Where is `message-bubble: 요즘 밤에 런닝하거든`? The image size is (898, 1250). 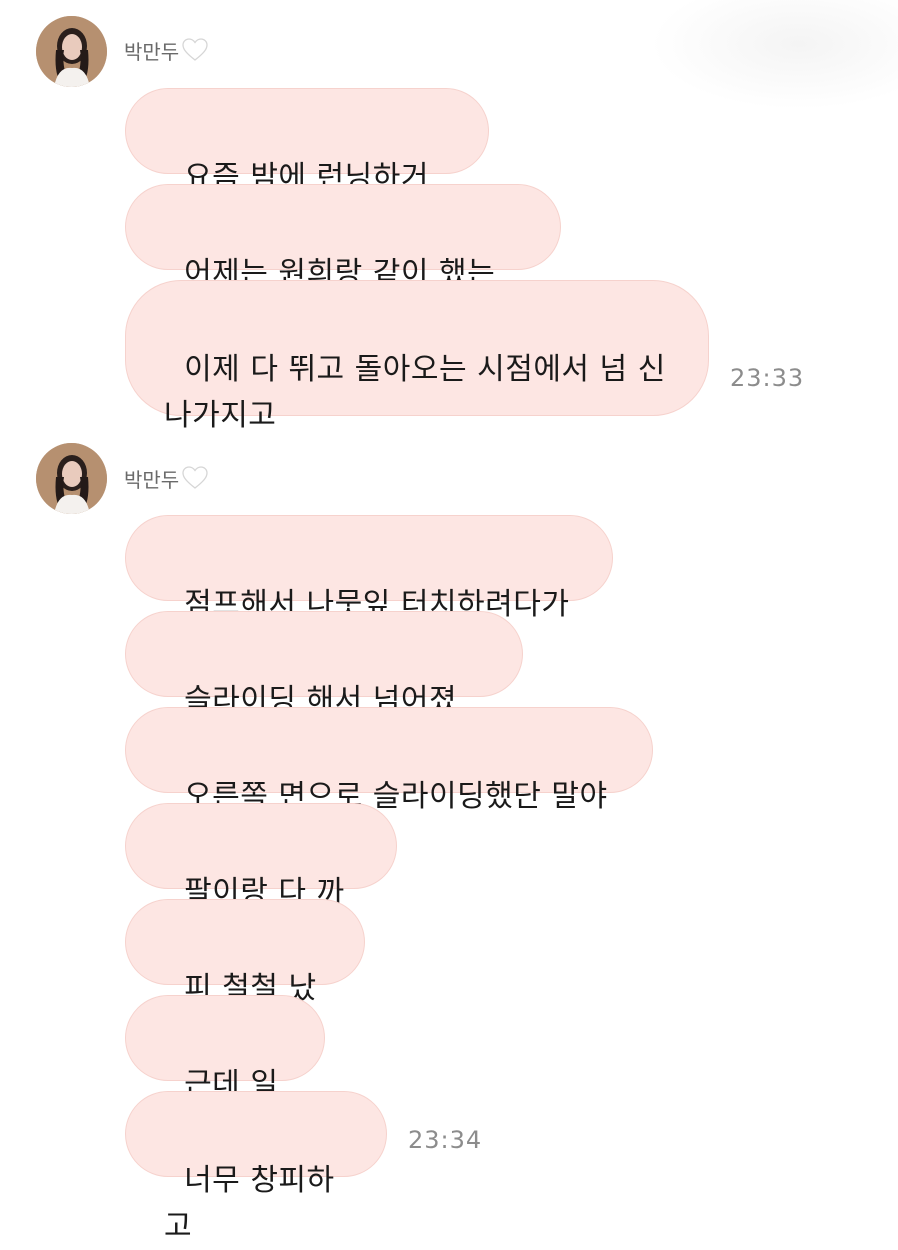
message-bubble: 요즘 밤에 런닝하거든 is located at coordinates (307, 164).